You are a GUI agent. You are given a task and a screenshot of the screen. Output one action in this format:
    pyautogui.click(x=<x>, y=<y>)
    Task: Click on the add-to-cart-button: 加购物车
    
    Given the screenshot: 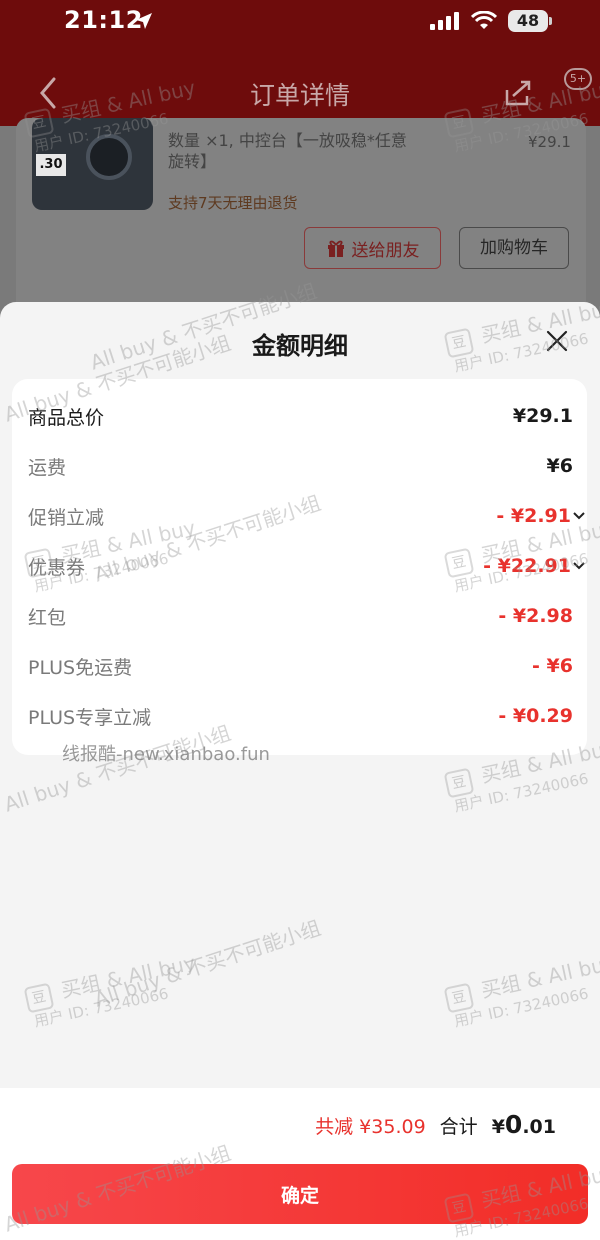 What is the action you would take?
    pyautogui.click(x=514, y=248)
    